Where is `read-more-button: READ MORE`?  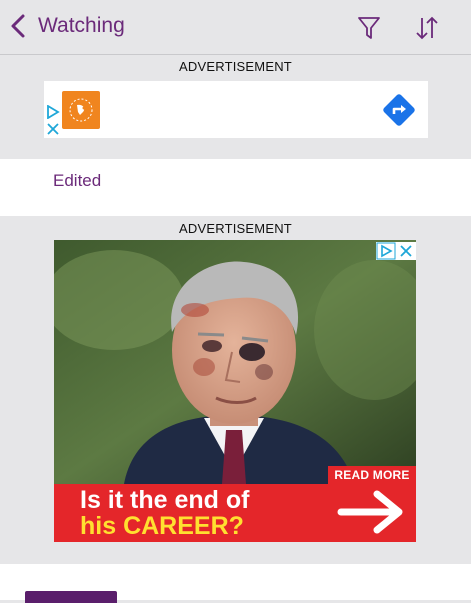
read-more-button: READ MORE is located at coordinates (372, 475).